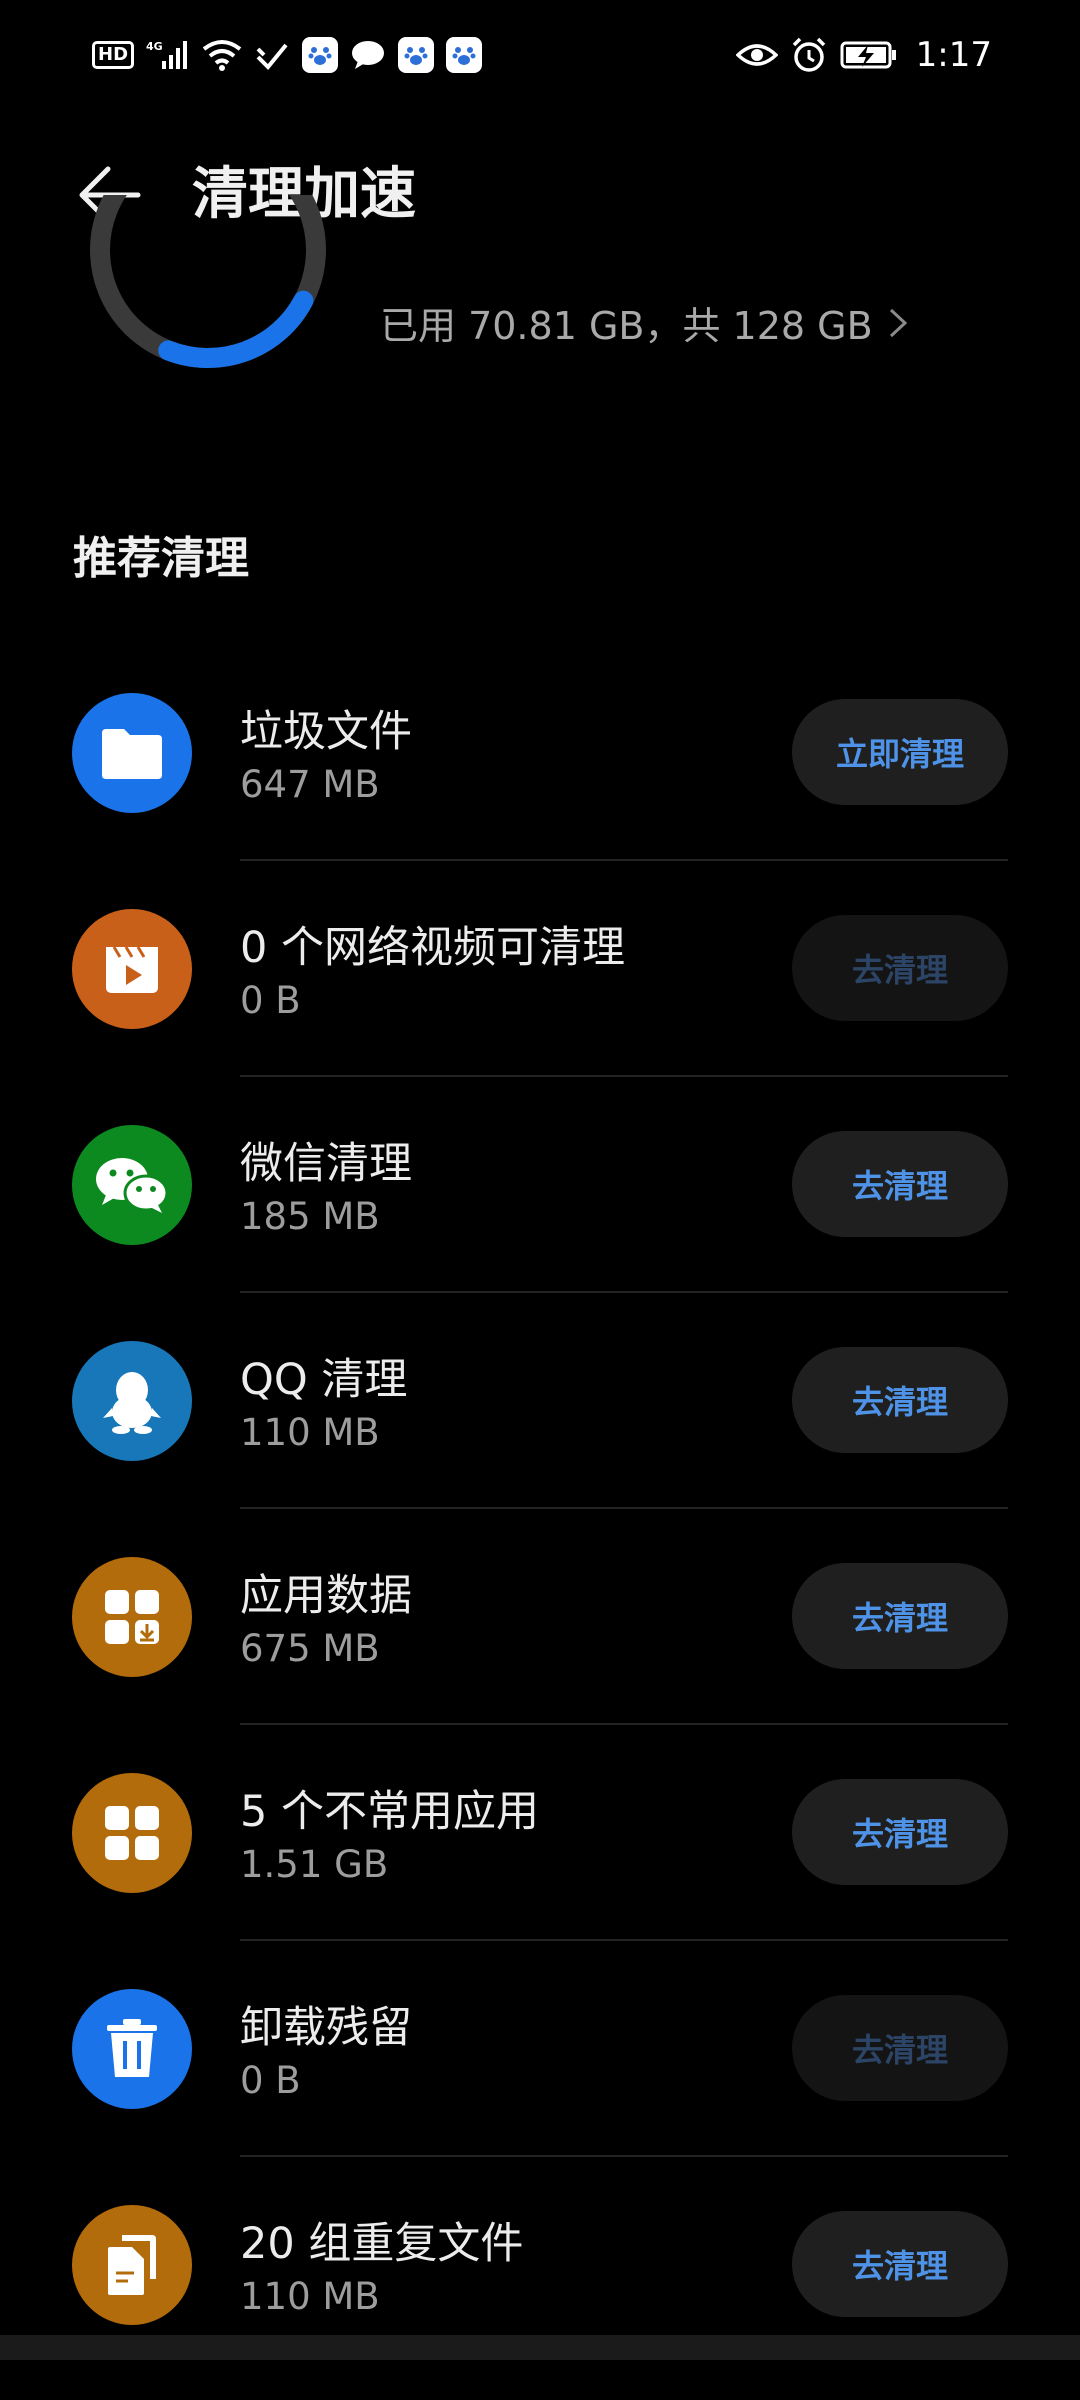  I want to click on wechat-icon, so click(132, 1185).